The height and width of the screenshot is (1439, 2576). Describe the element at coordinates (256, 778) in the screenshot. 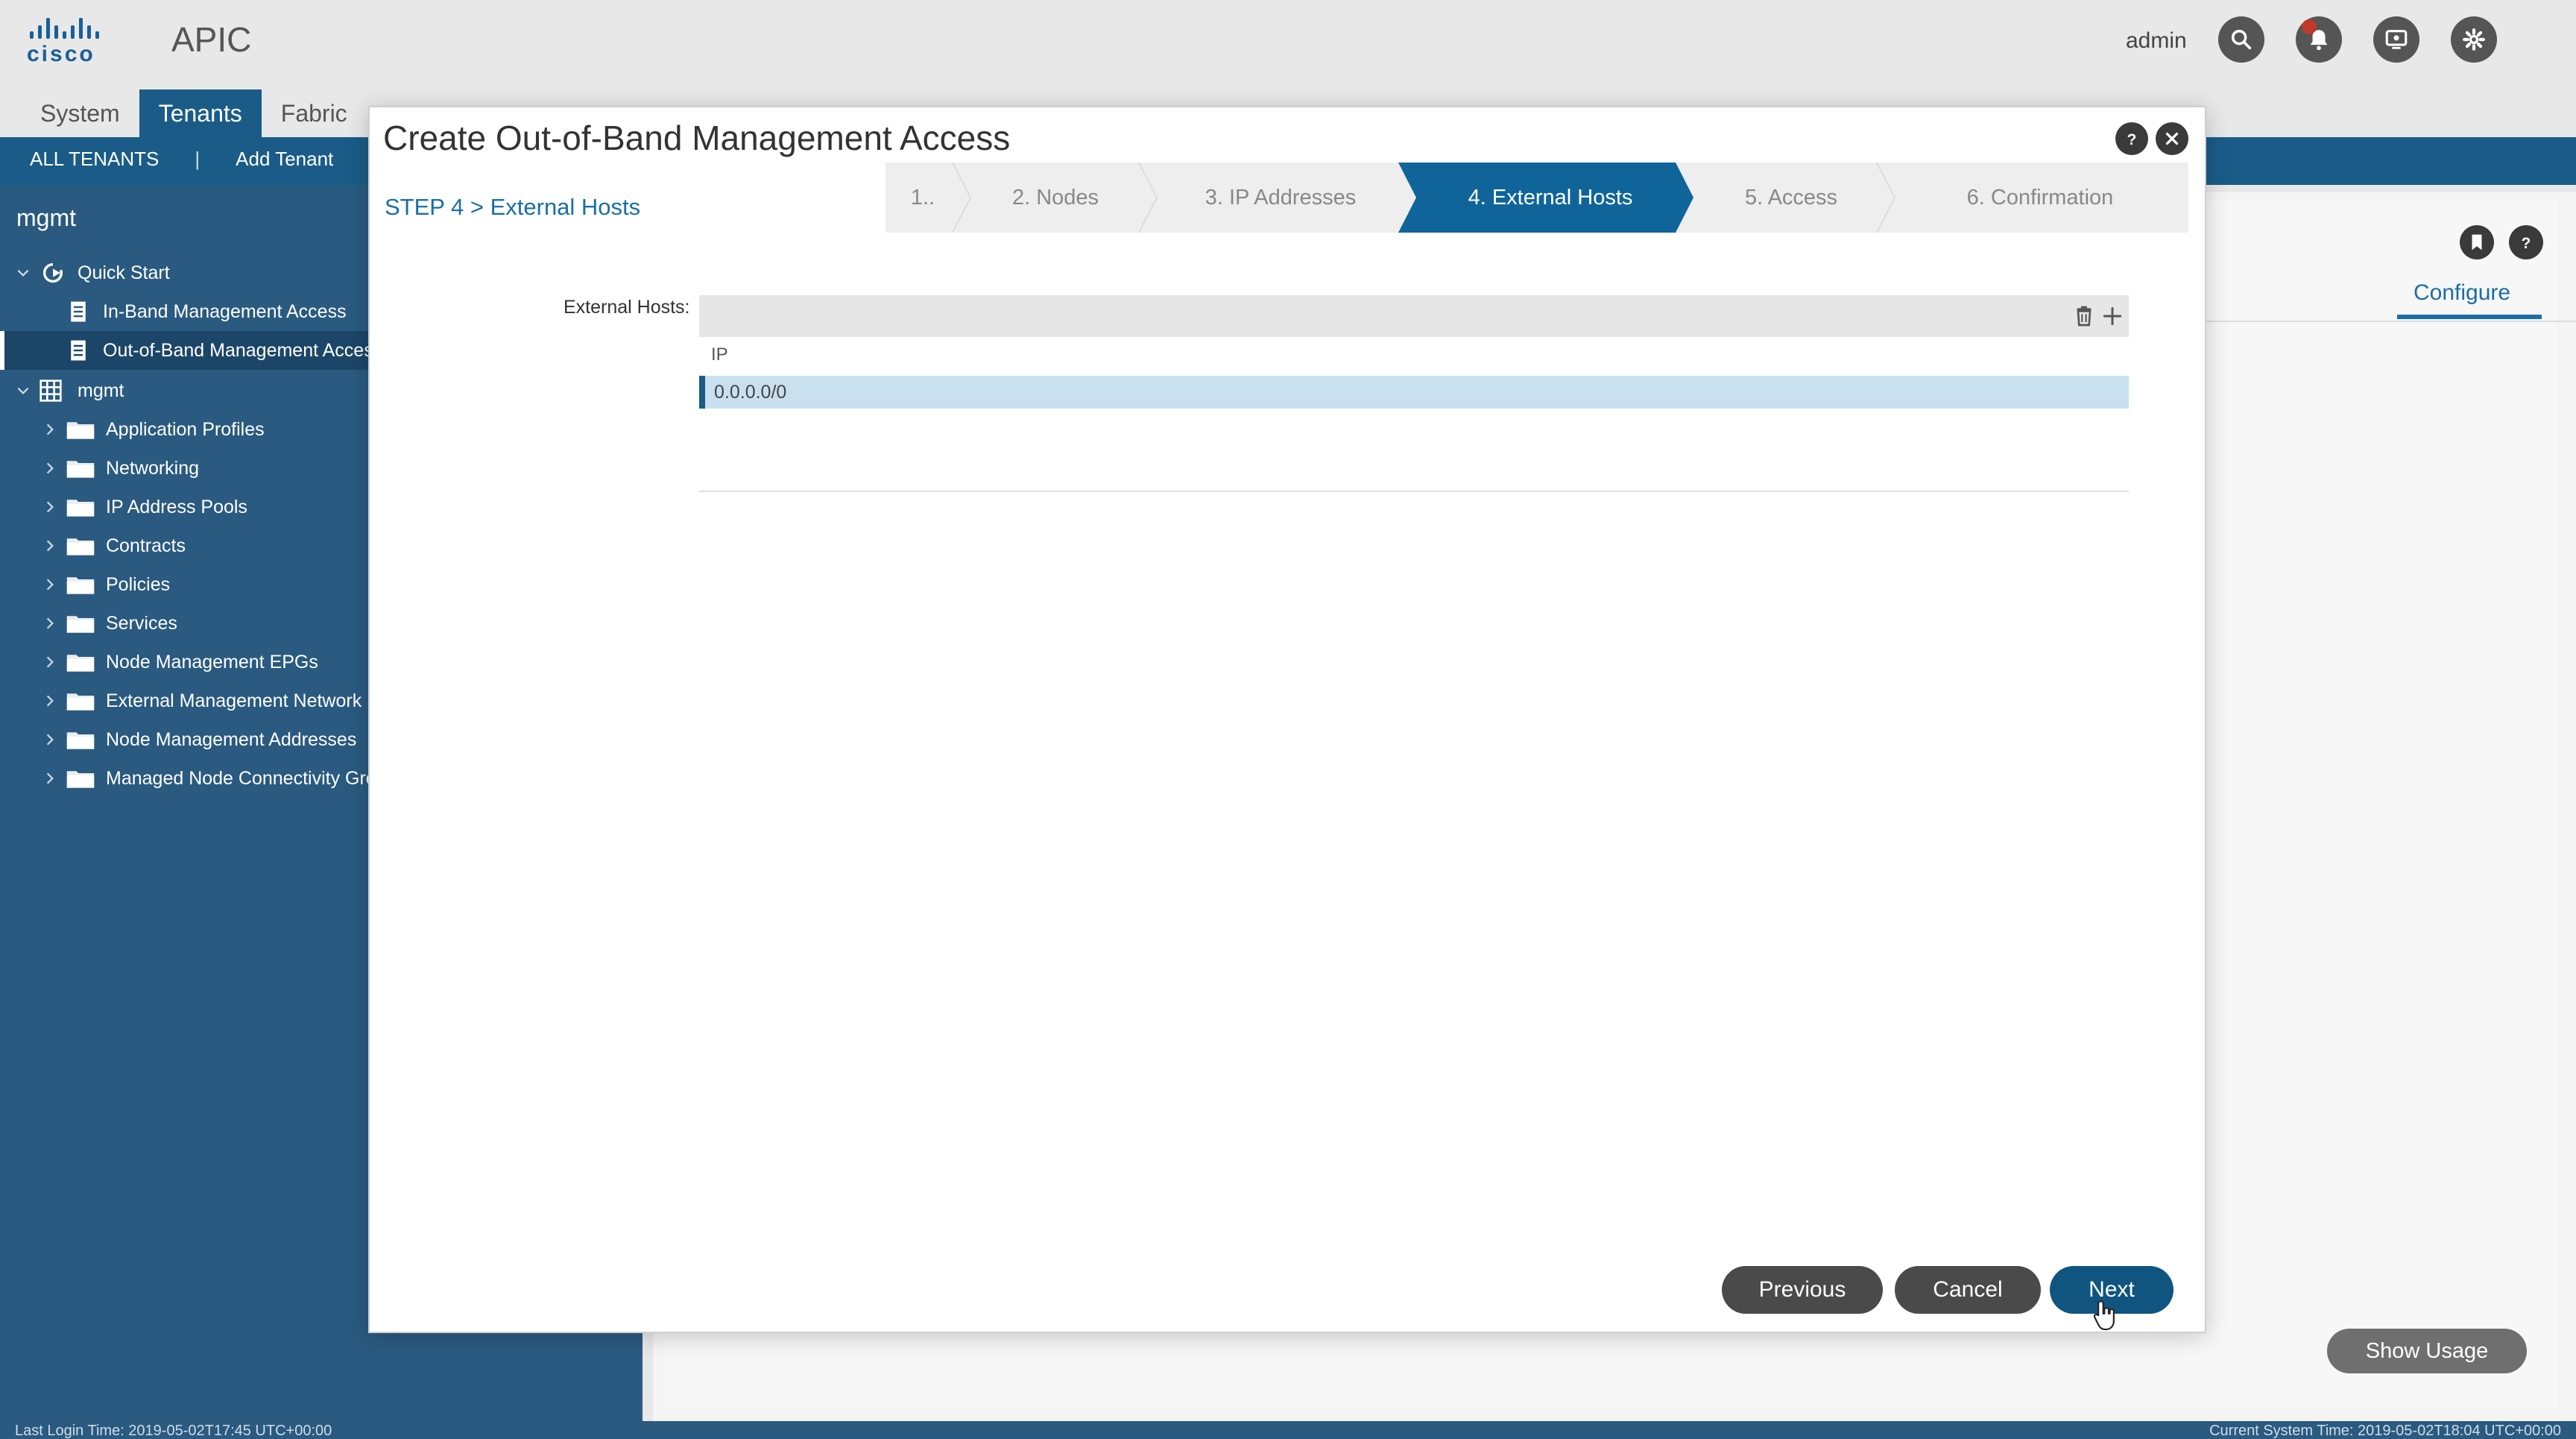

I see `tree-item-label: Managed Node Connectivity Groups` at that location.